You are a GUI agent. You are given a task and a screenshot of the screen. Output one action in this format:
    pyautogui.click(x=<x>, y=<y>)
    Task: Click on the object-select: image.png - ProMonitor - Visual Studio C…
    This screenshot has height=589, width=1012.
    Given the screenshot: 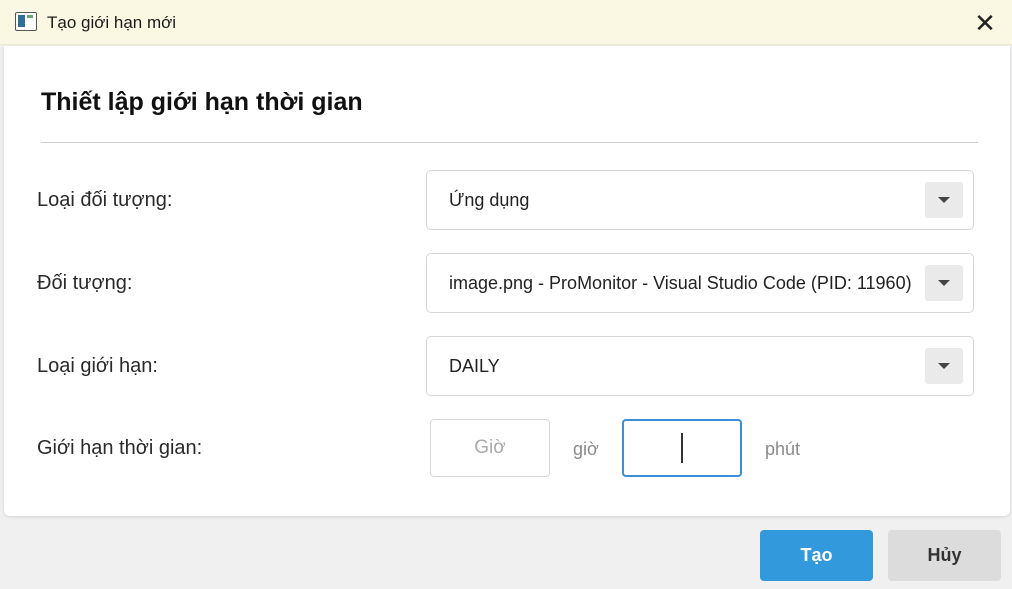 What is the action you would take?
    pyautogui.click(x=700, y=283)
    